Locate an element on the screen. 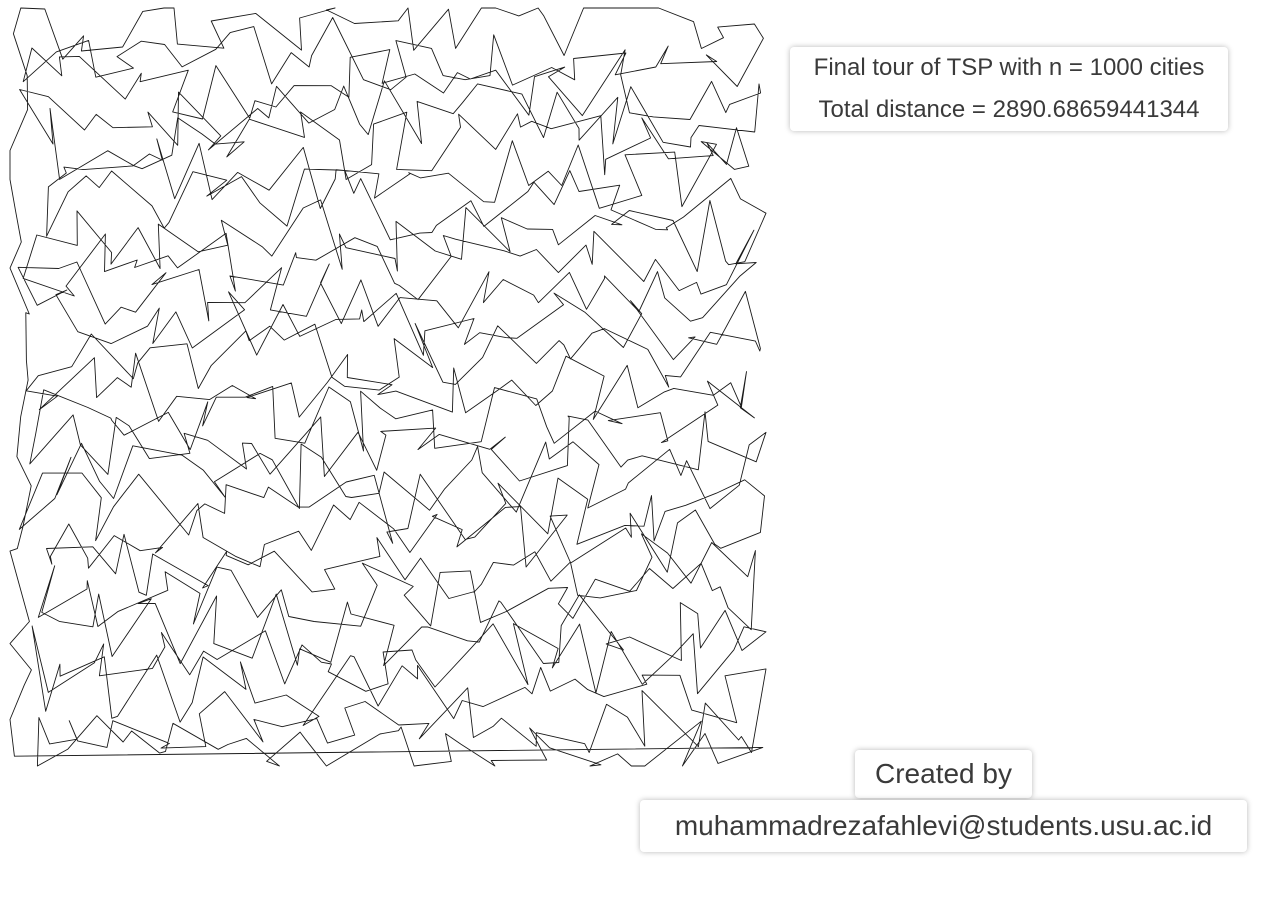 The width and height of the screenshot is (1280, 905). author-email: muhammadrezafahlevi@students.usu.ac.id is located at coordinates (943, 826).